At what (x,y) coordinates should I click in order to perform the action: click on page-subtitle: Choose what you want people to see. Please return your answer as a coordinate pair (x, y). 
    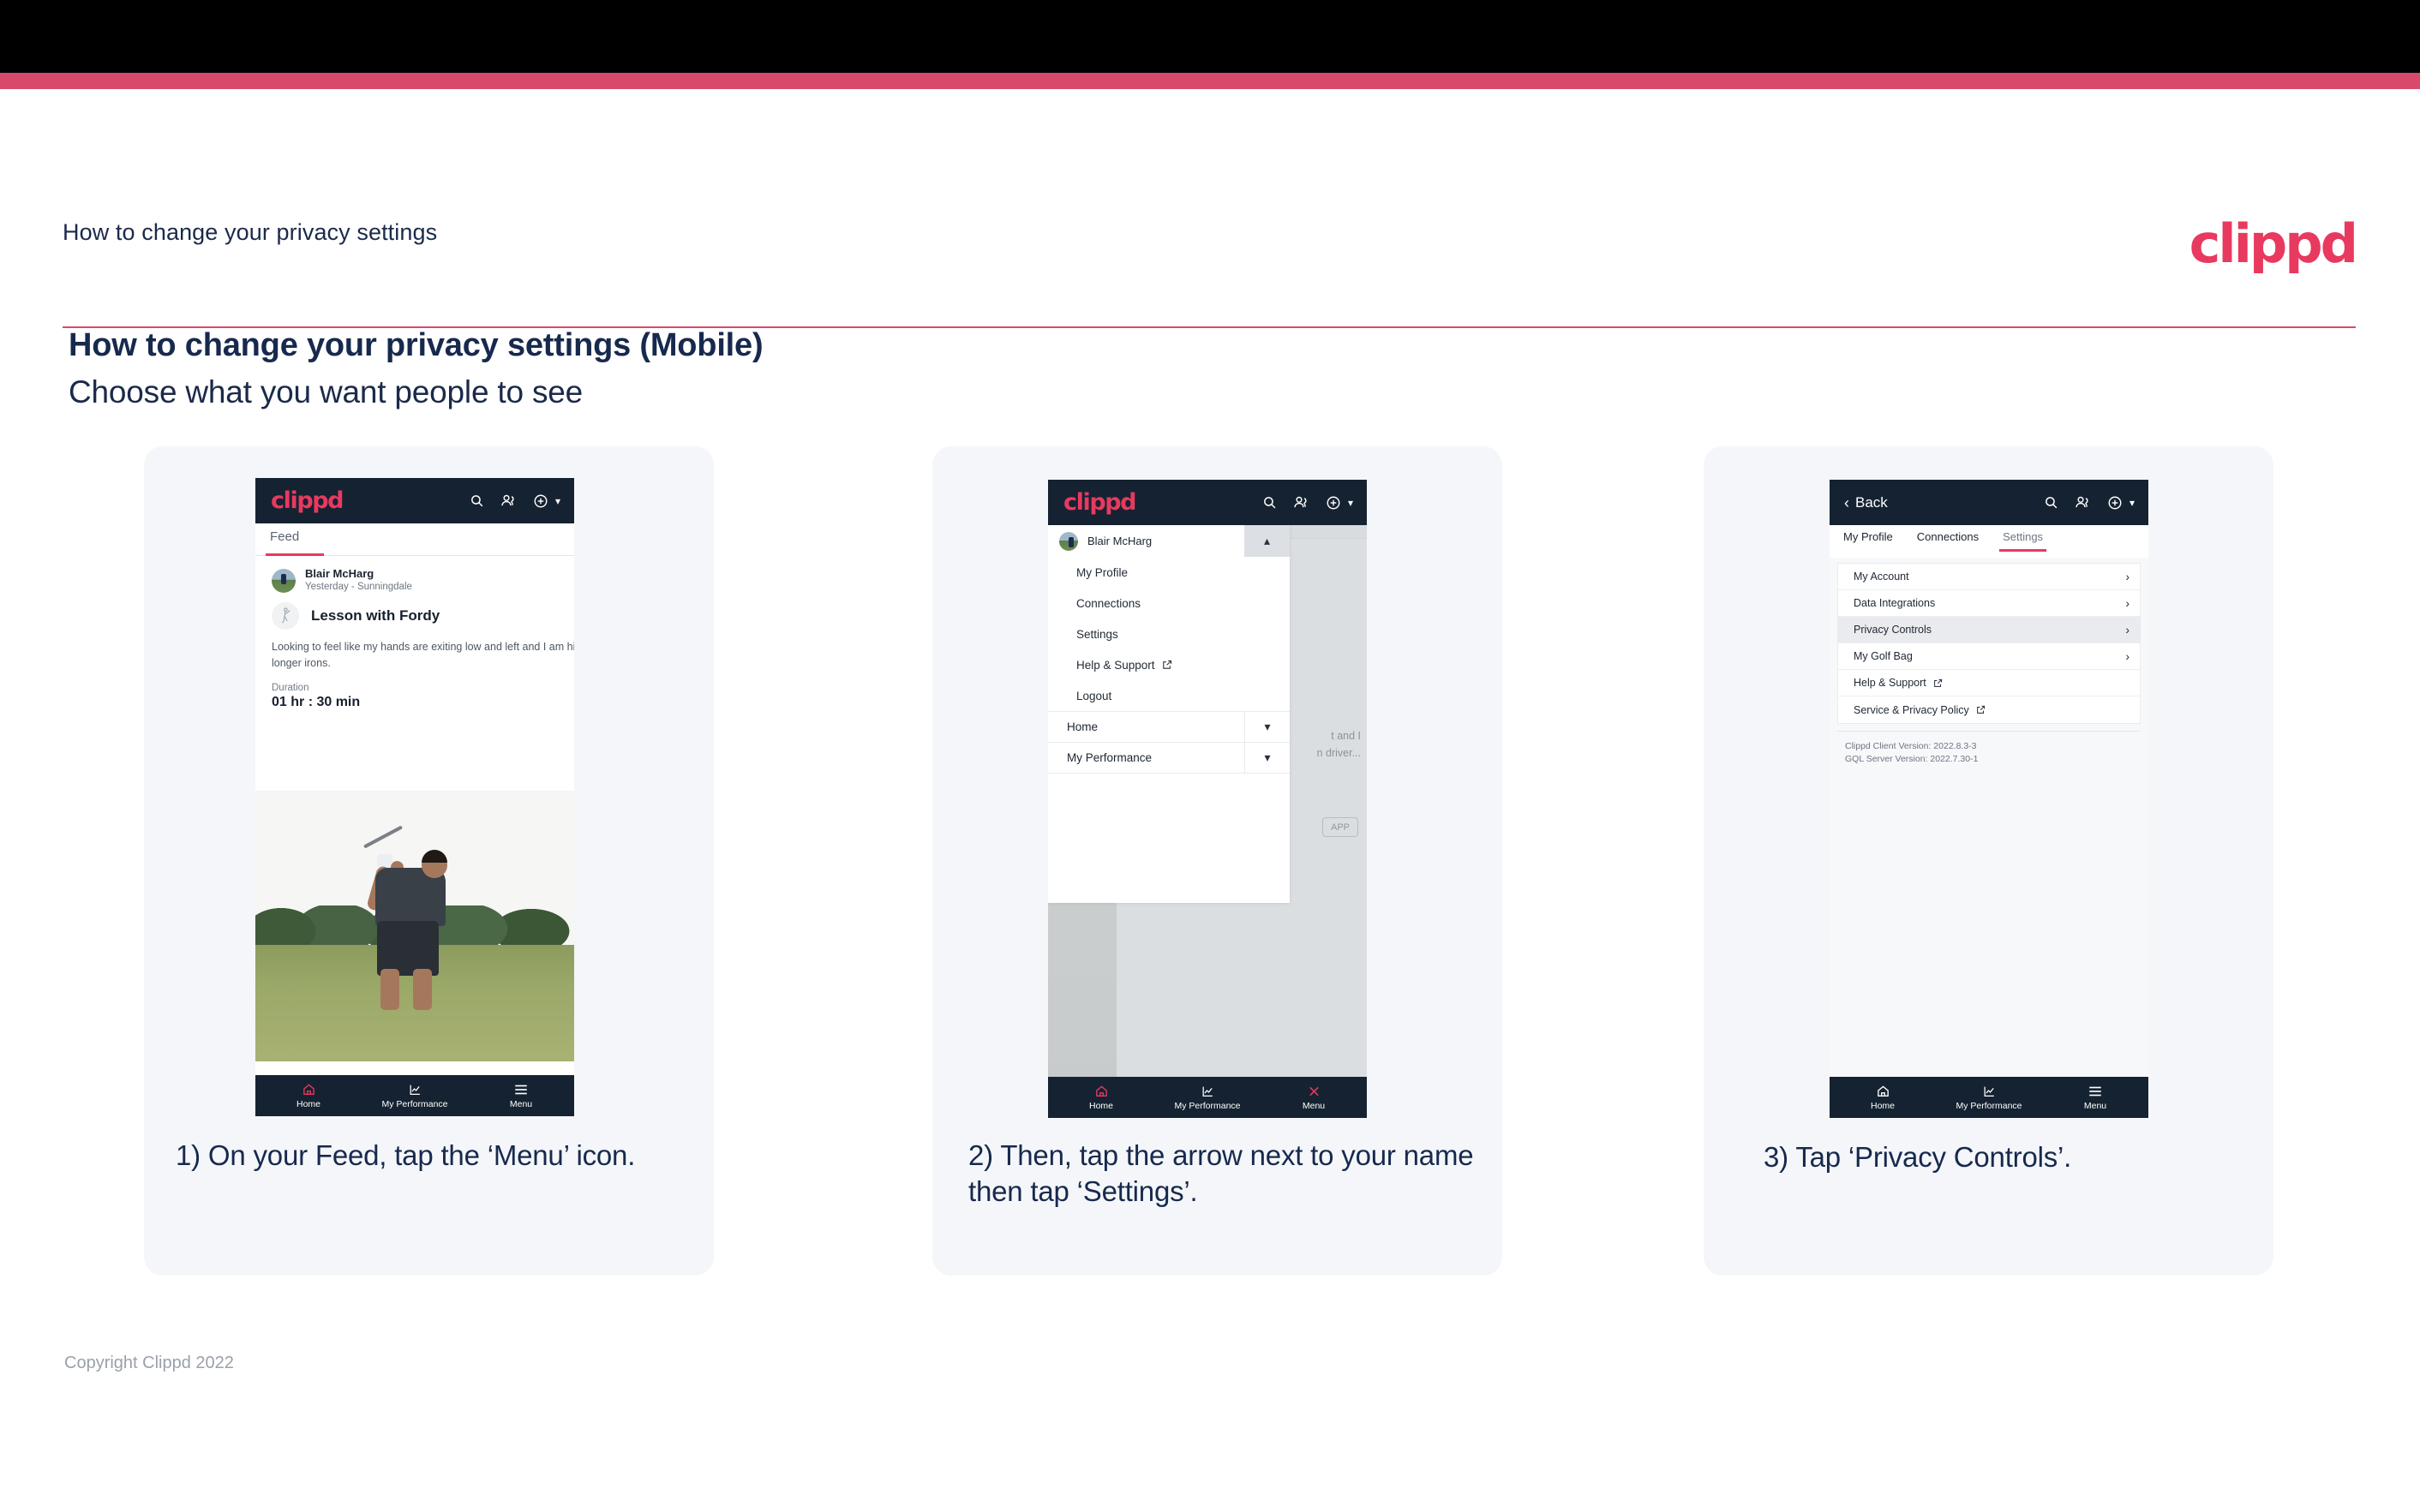
    Looking at the image, I should click on (326, 391).